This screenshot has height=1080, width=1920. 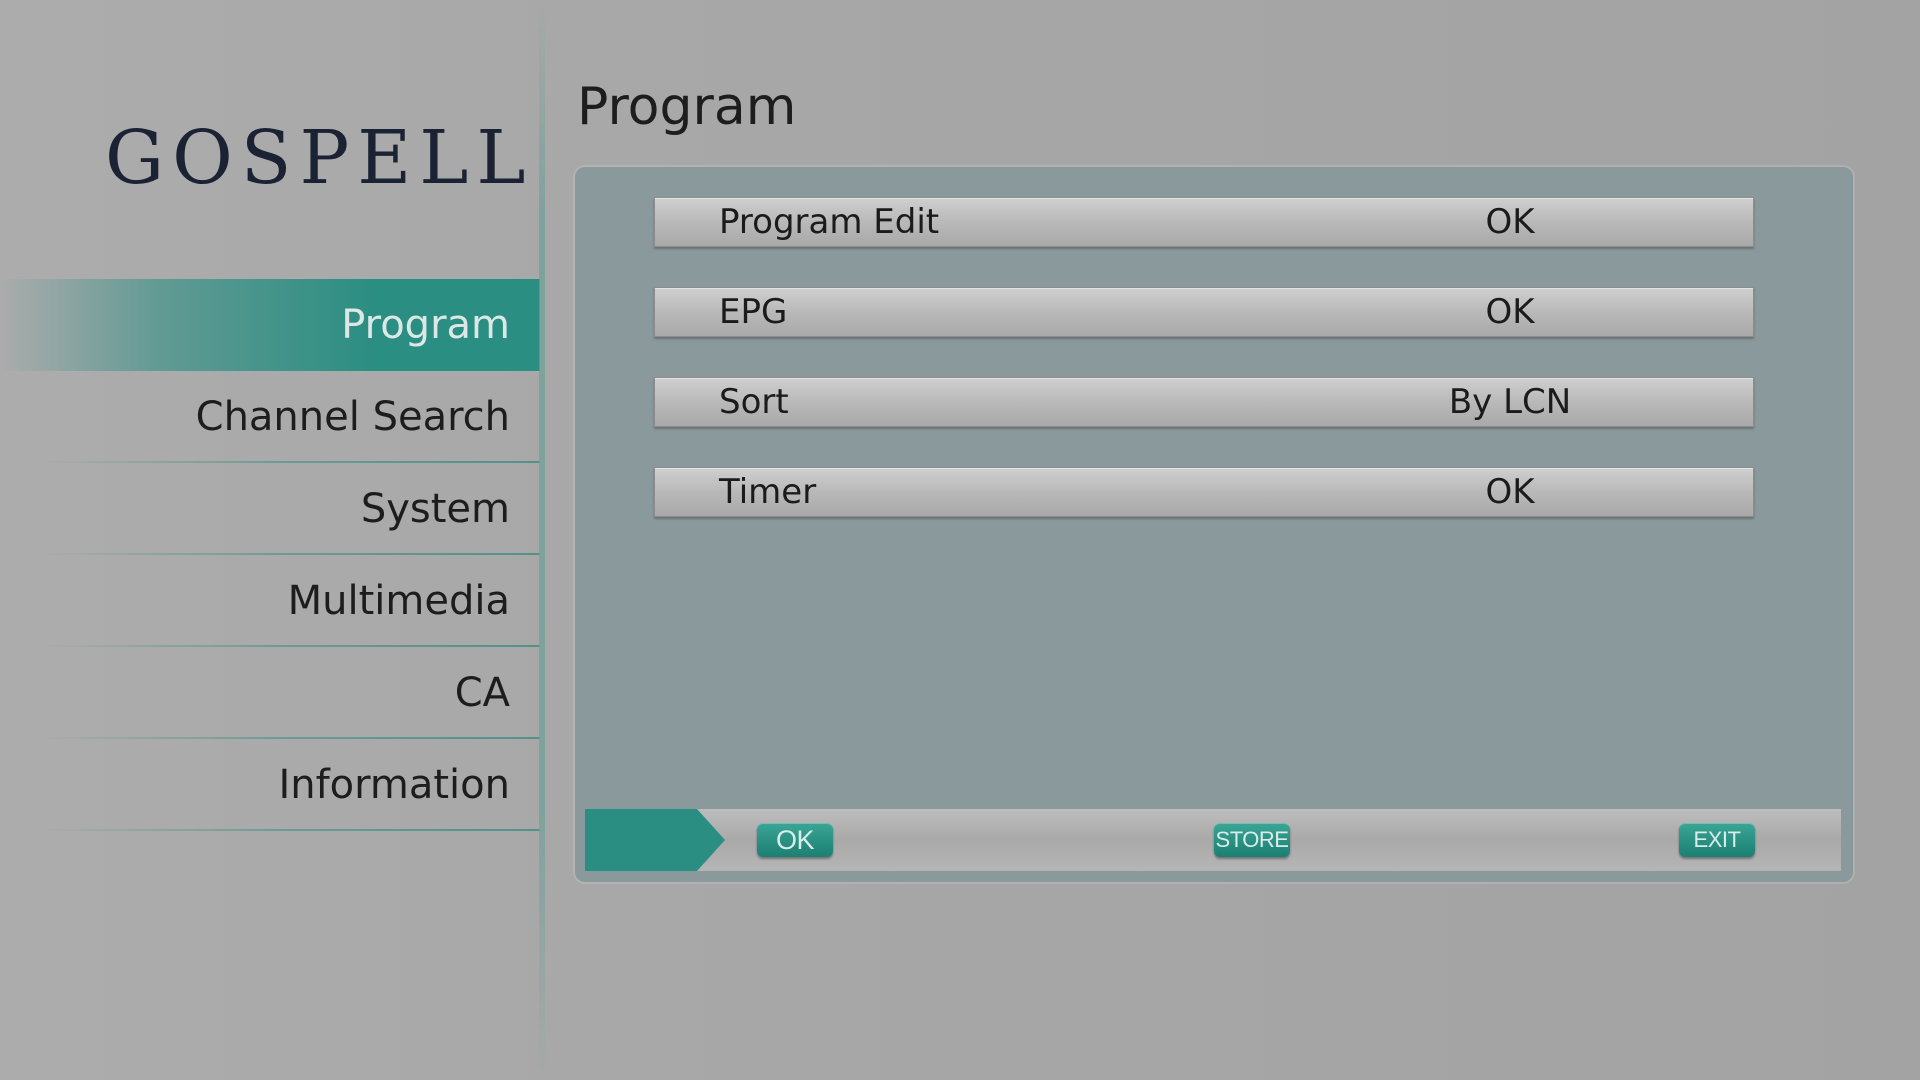 I want to click on menu-row-label: EPG, so click(x=753, y=312).